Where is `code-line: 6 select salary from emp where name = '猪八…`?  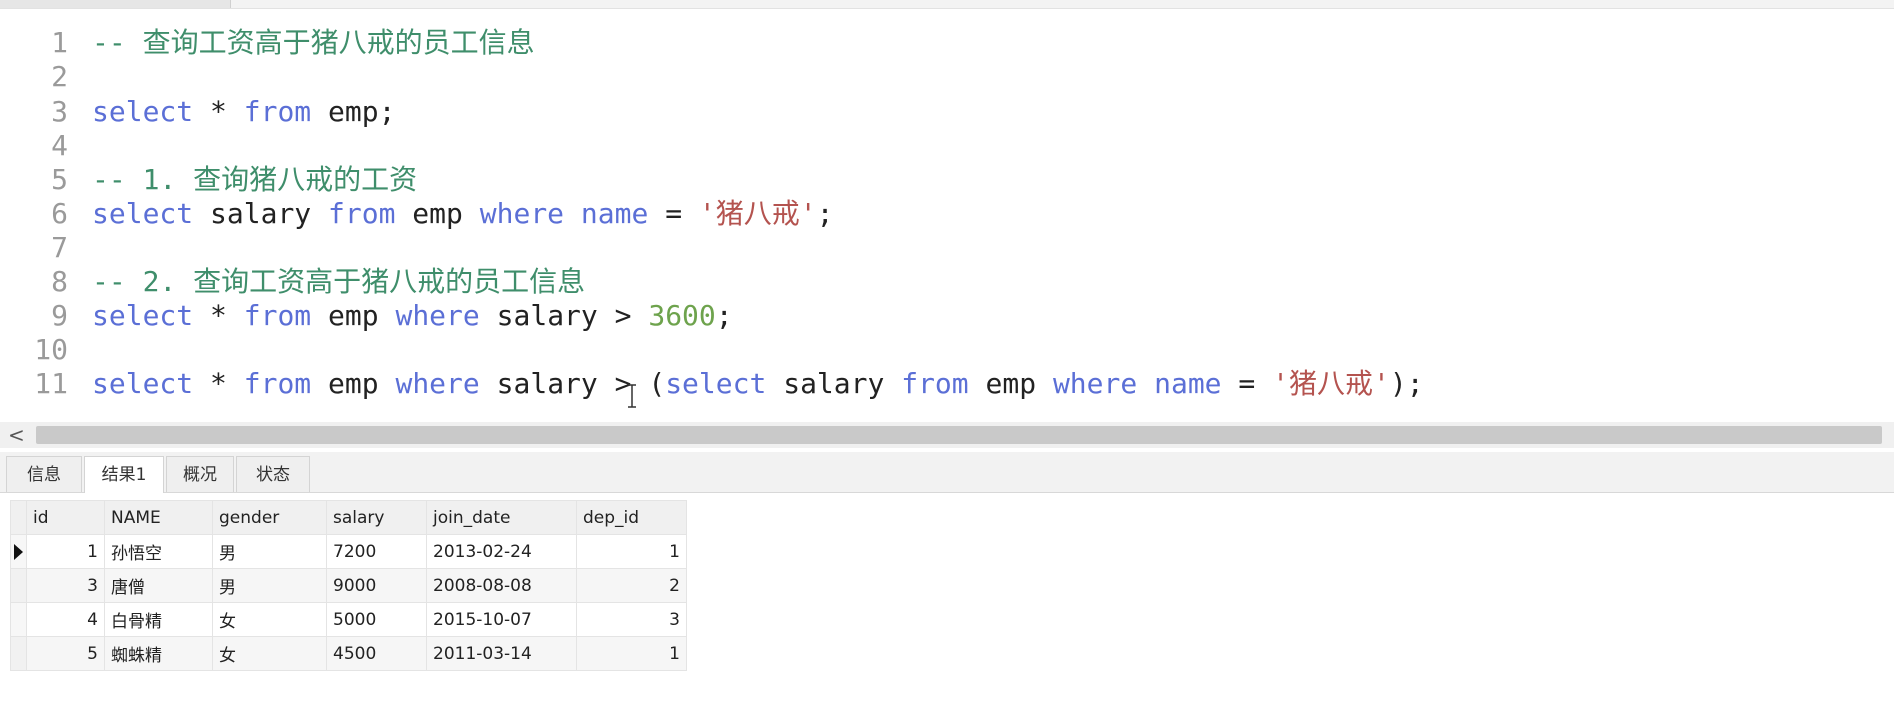
code-line: 6 select salary from emp where name = '猪八… is located at coordinates (947, 214).